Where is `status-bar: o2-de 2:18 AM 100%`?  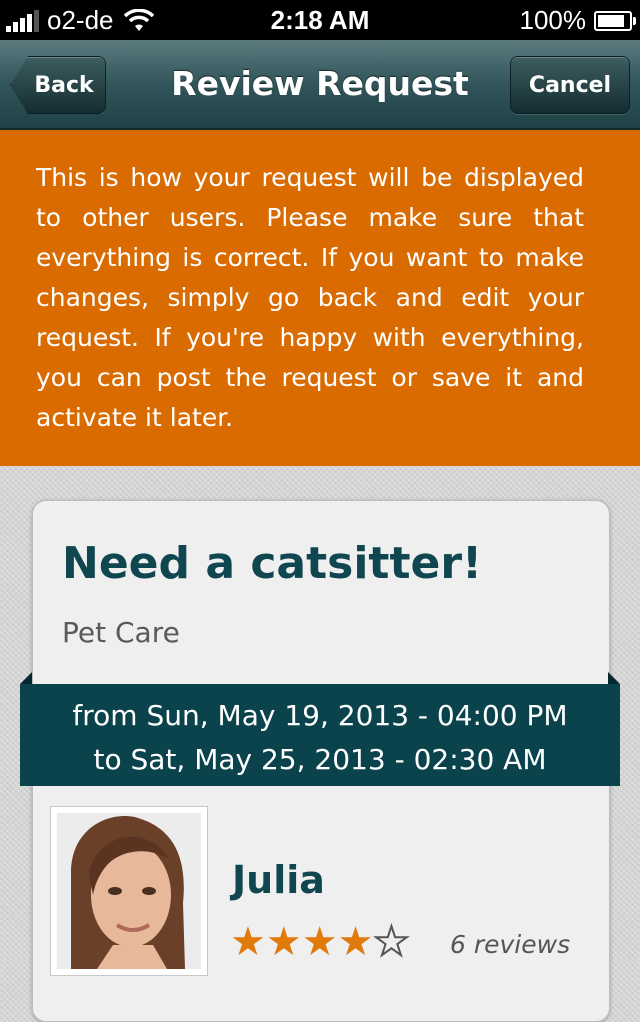
status-bar: o2-de 2:18 AM 100% is located at coordinates (320, 20).